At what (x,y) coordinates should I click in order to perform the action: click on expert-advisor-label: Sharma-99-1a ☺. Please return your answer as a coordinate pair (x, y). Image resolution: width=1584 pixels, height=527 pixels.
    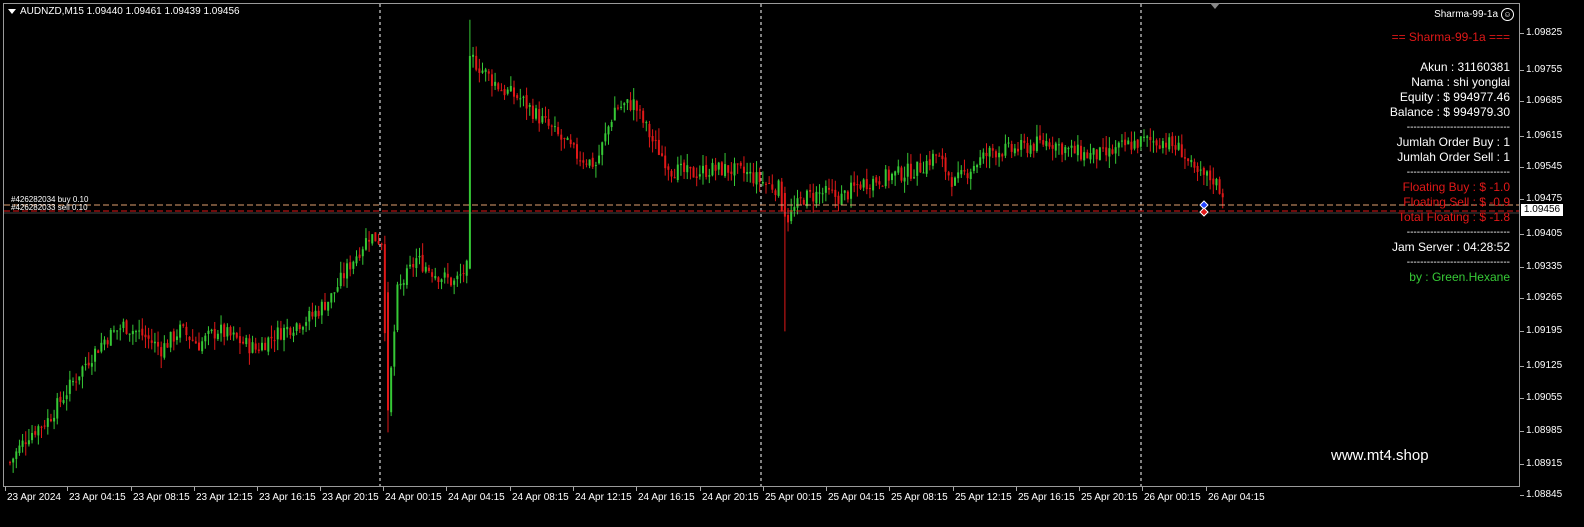
    Looking at the image, I should click on (1474, 14).